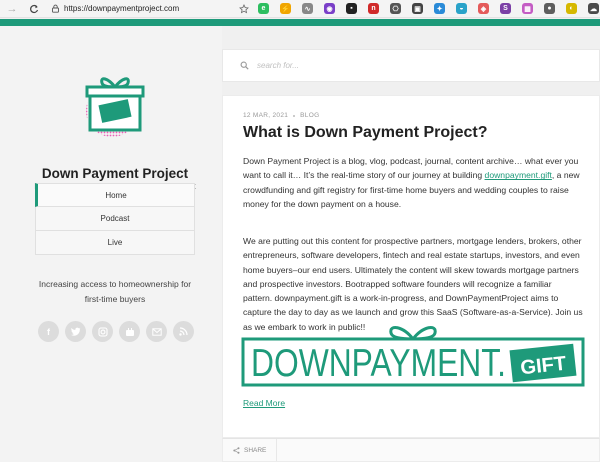  I want to click on sidebar-item-live: Live, so click(115, 243).